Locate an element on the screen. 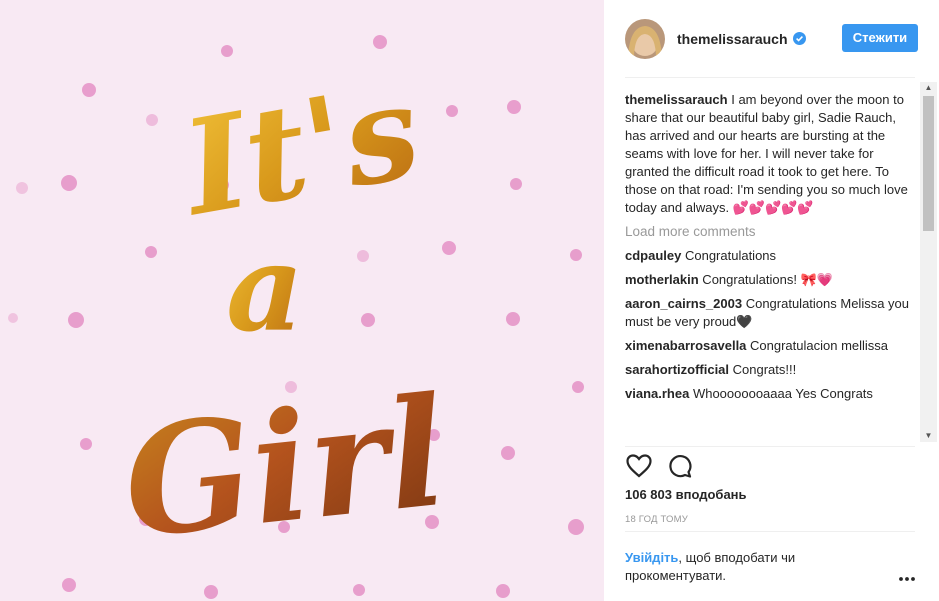 The image size is (939, 601). scroll-down-arrow-icon: ▼ is located at coordinates (928, 436).